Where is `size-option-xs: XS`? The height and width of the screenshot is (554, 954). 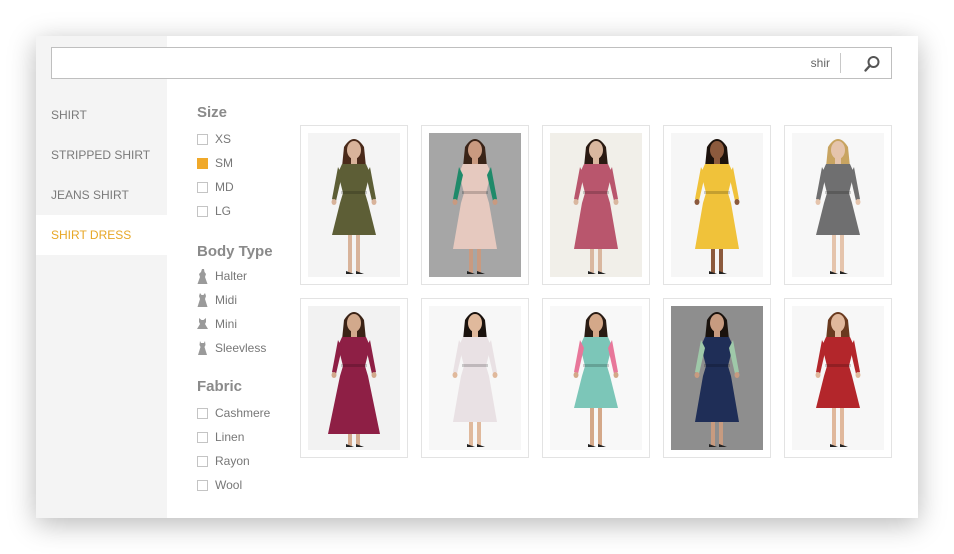
size-option-xs: XS is located at coordinates (252, 139).